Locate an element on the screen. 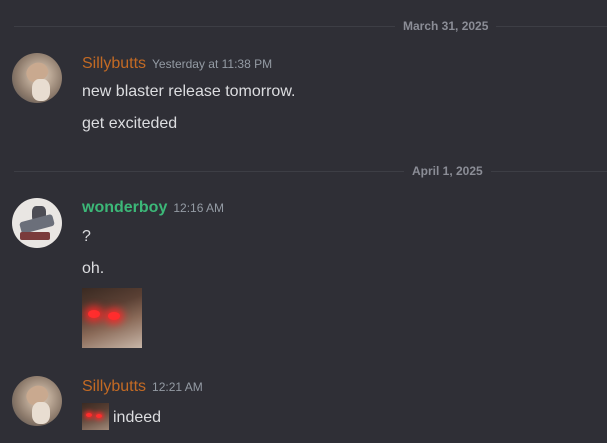  timestamp: Yesterday at 11:38 PM is located at coordinates (212, 64).